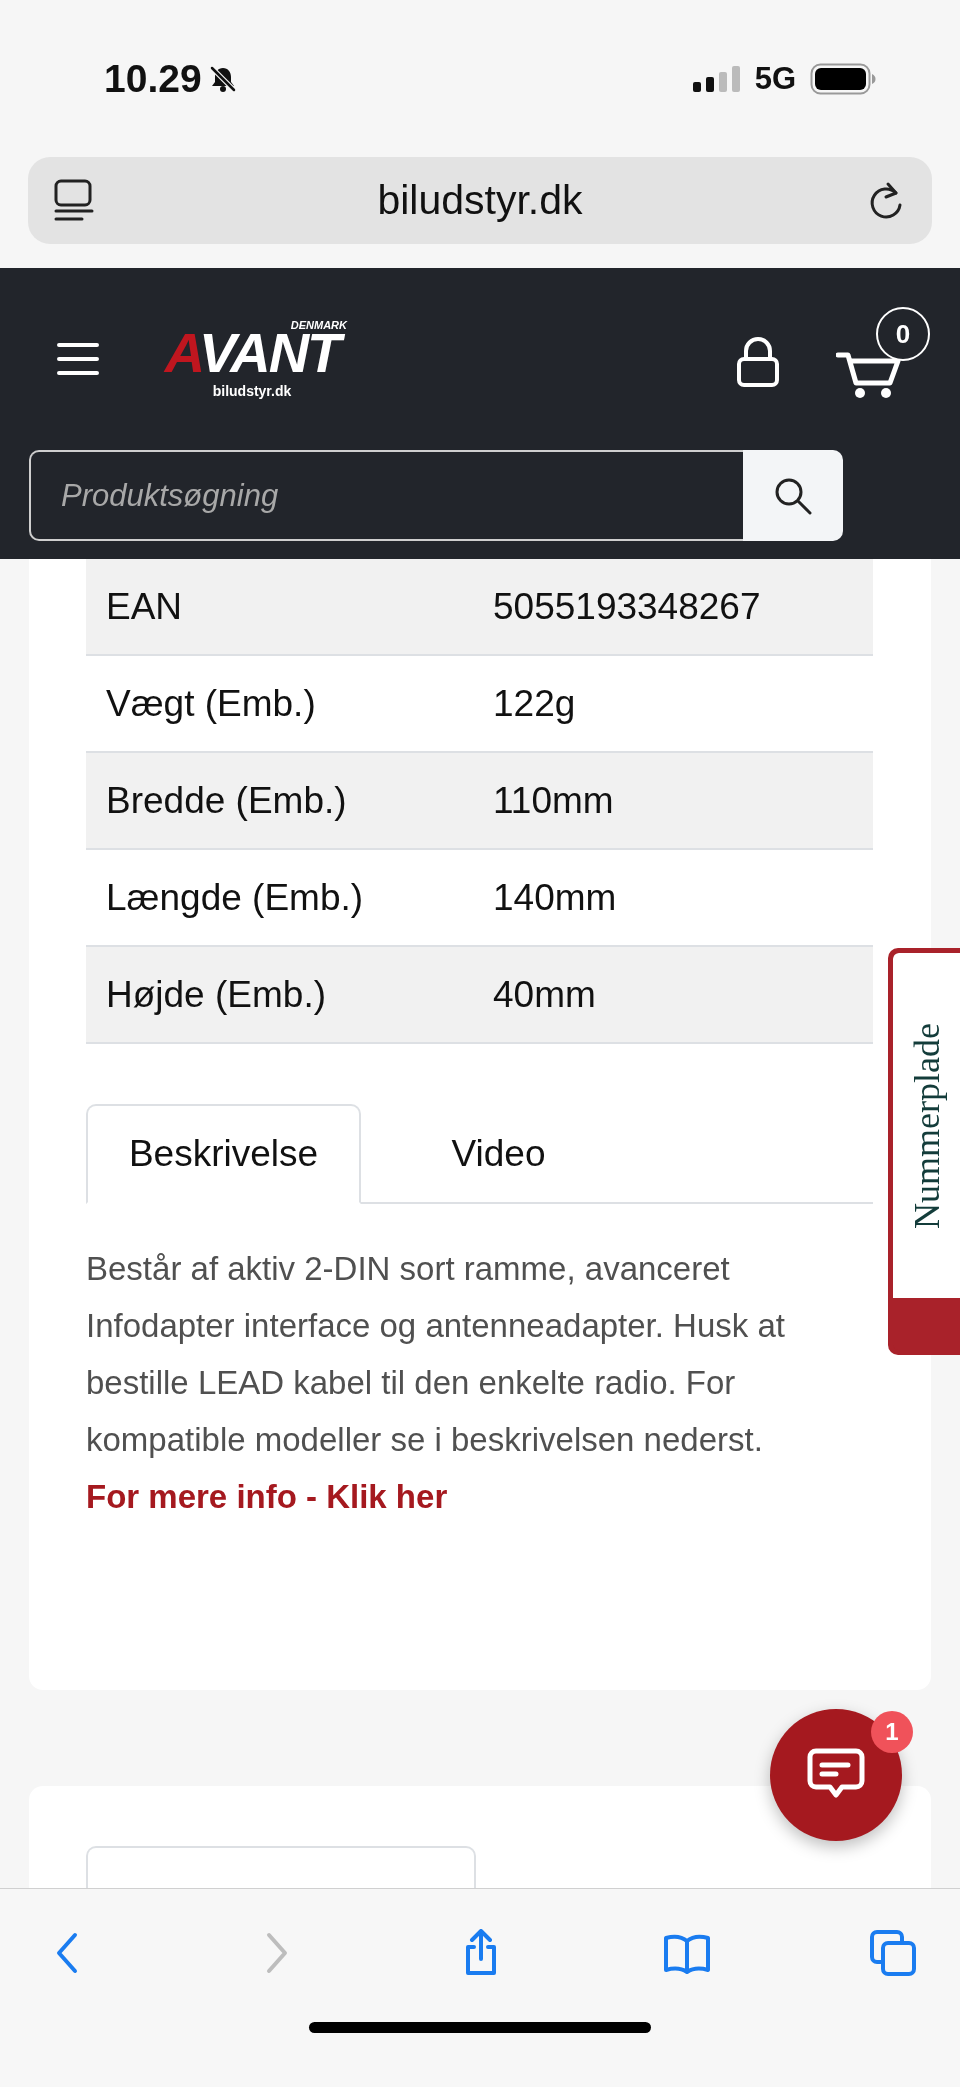 This screenshot has width=960, height=2087. I want to click on side-tab: Nummerplade, so click(924, 1151).